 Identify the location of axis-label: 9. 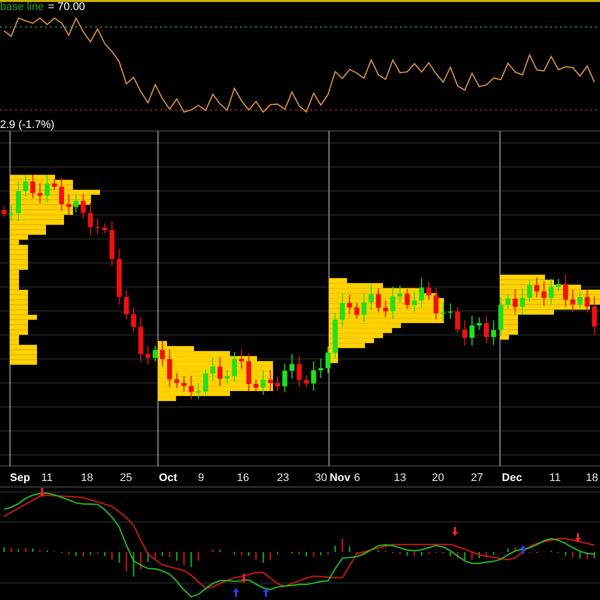
(201, 478).